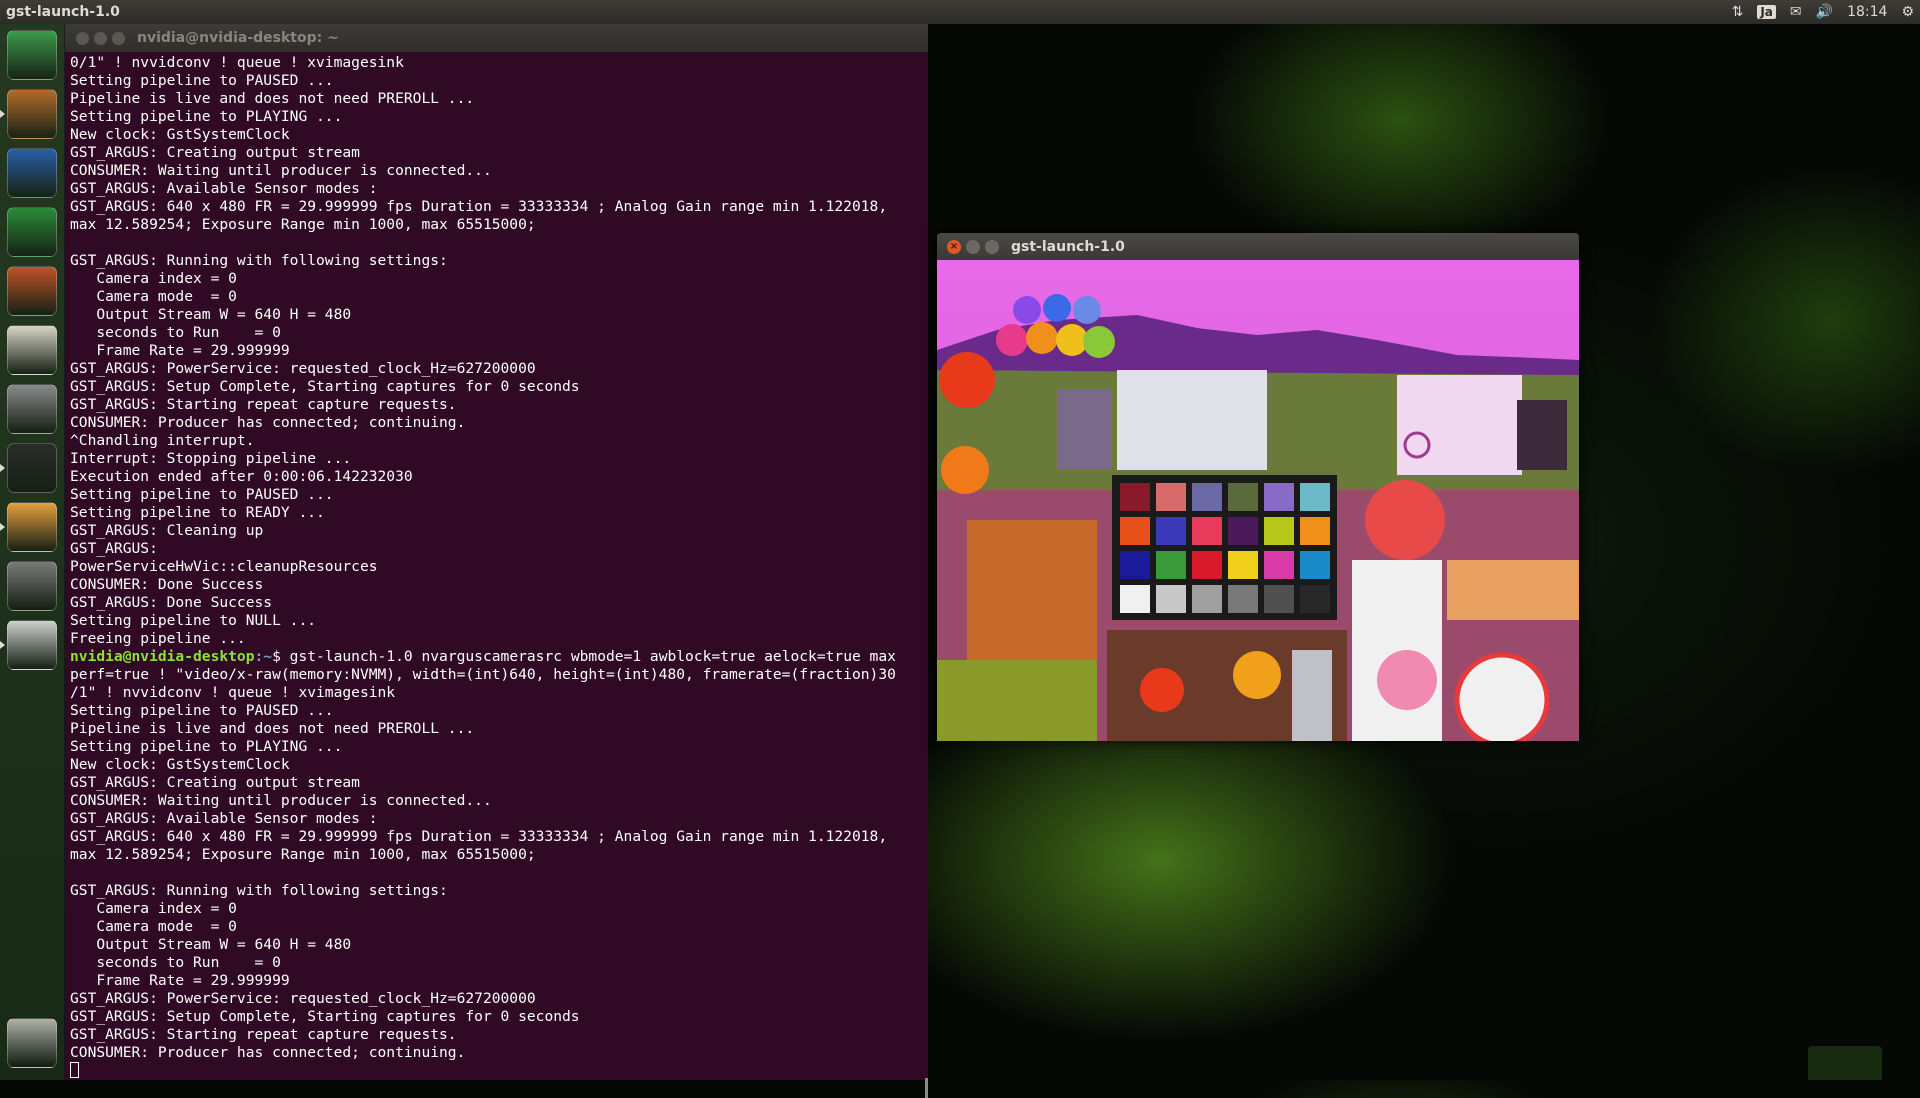 Image resolution: width=1920 pixels, height=1098 pixels. What do you see at coordinates (215, 152) in the screenshot?
I see `terminal-line: GST_ARGUS: Creating output stream` at bounding box center [215, 152].